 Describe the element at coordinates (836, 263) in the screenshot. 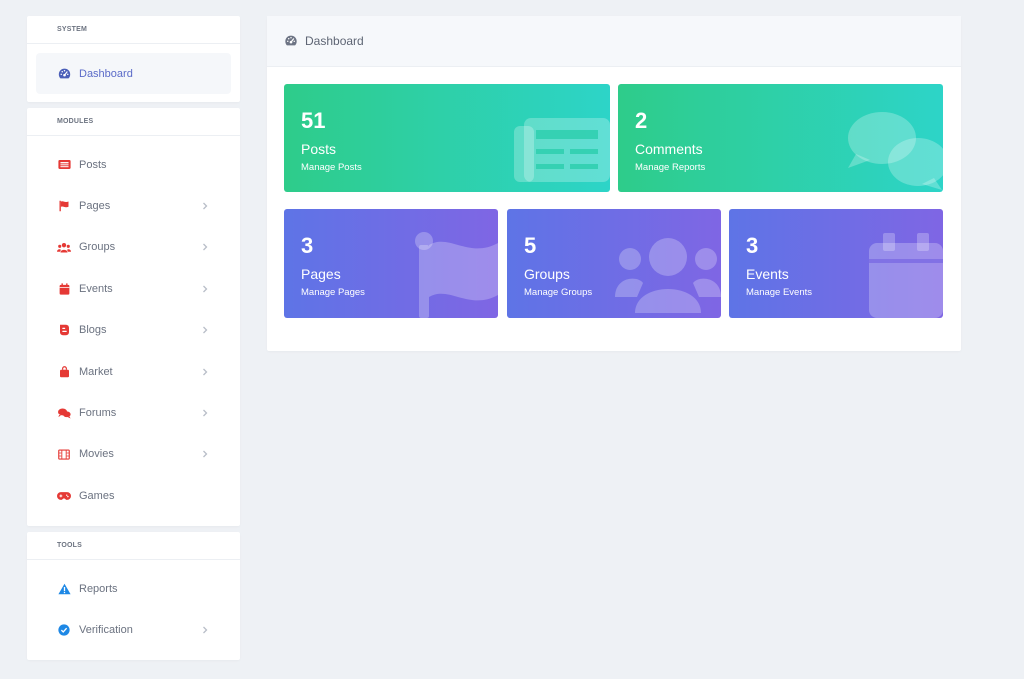

I see `stat-card-events: 3 Events Manage Events` at that location.